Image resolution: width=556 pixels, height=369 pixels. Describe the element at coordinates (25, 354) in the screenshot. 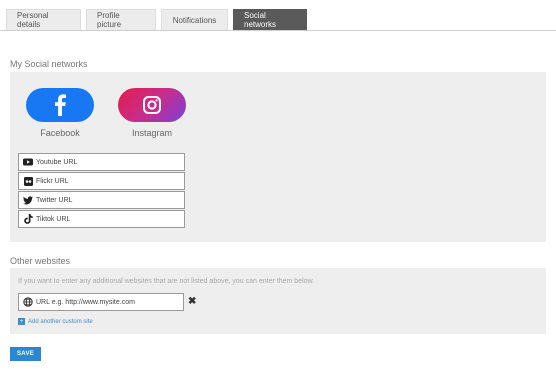

I see `save-button: SAVE` at that location.